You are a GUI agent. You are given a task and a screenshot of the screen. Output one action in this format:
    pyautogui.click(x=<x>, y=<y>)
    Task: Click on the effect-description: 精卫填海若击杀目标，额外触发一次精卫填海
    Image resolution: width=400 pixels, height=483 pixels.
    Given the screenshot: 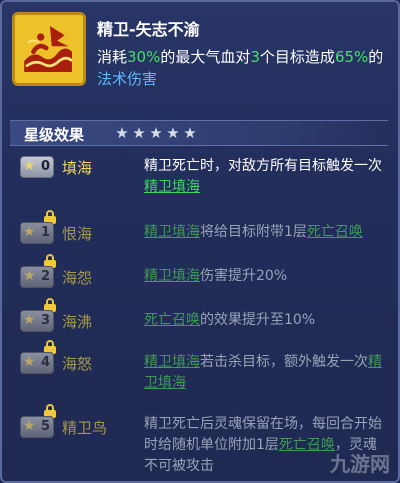 What is the action you would take?
    pyautogui.click(x=267, y=373)
    